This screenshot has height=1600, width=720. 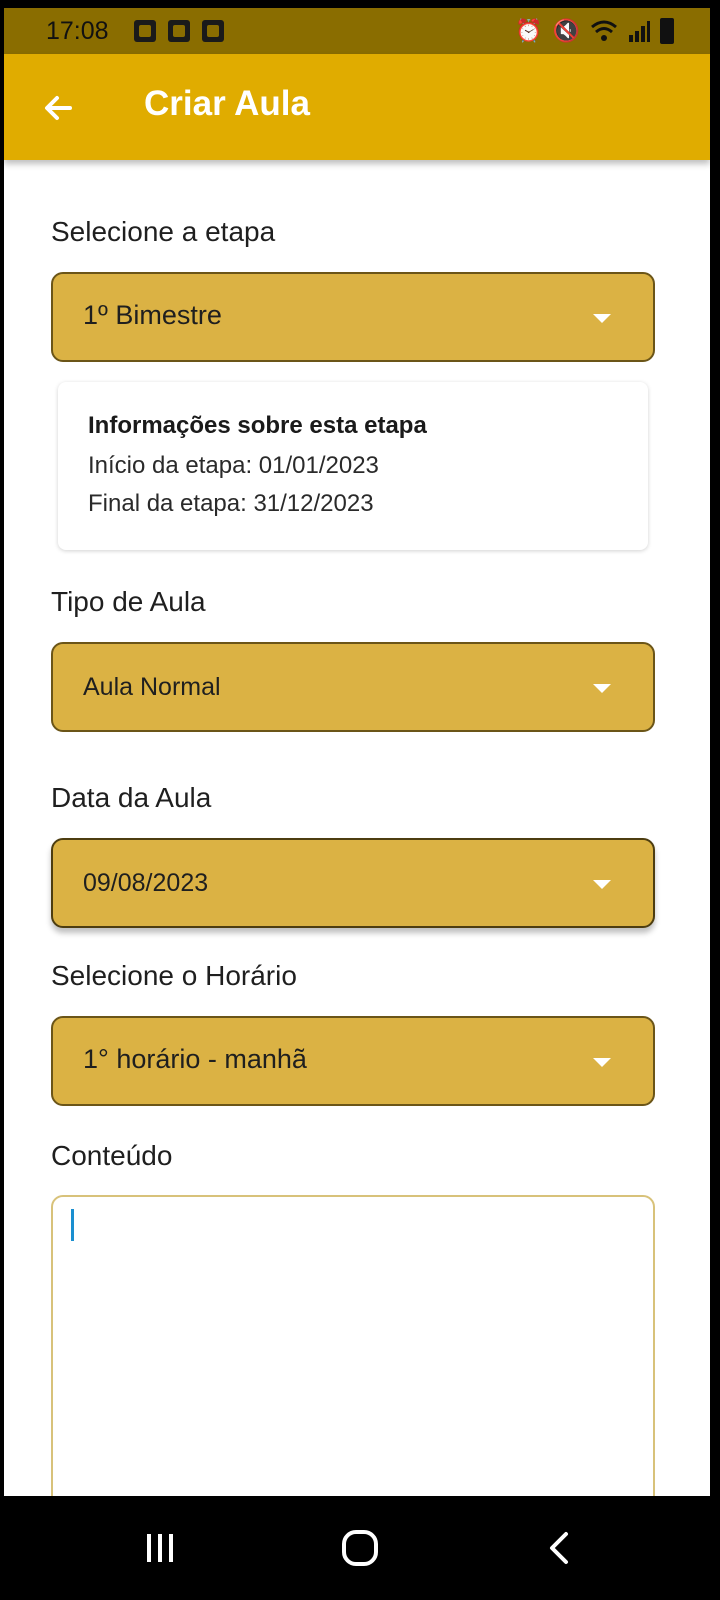 What do you see at coordinates (529, 30) in the screenshot?
I see `alarm-icon: ⏰` at bounding box center [529, 30].